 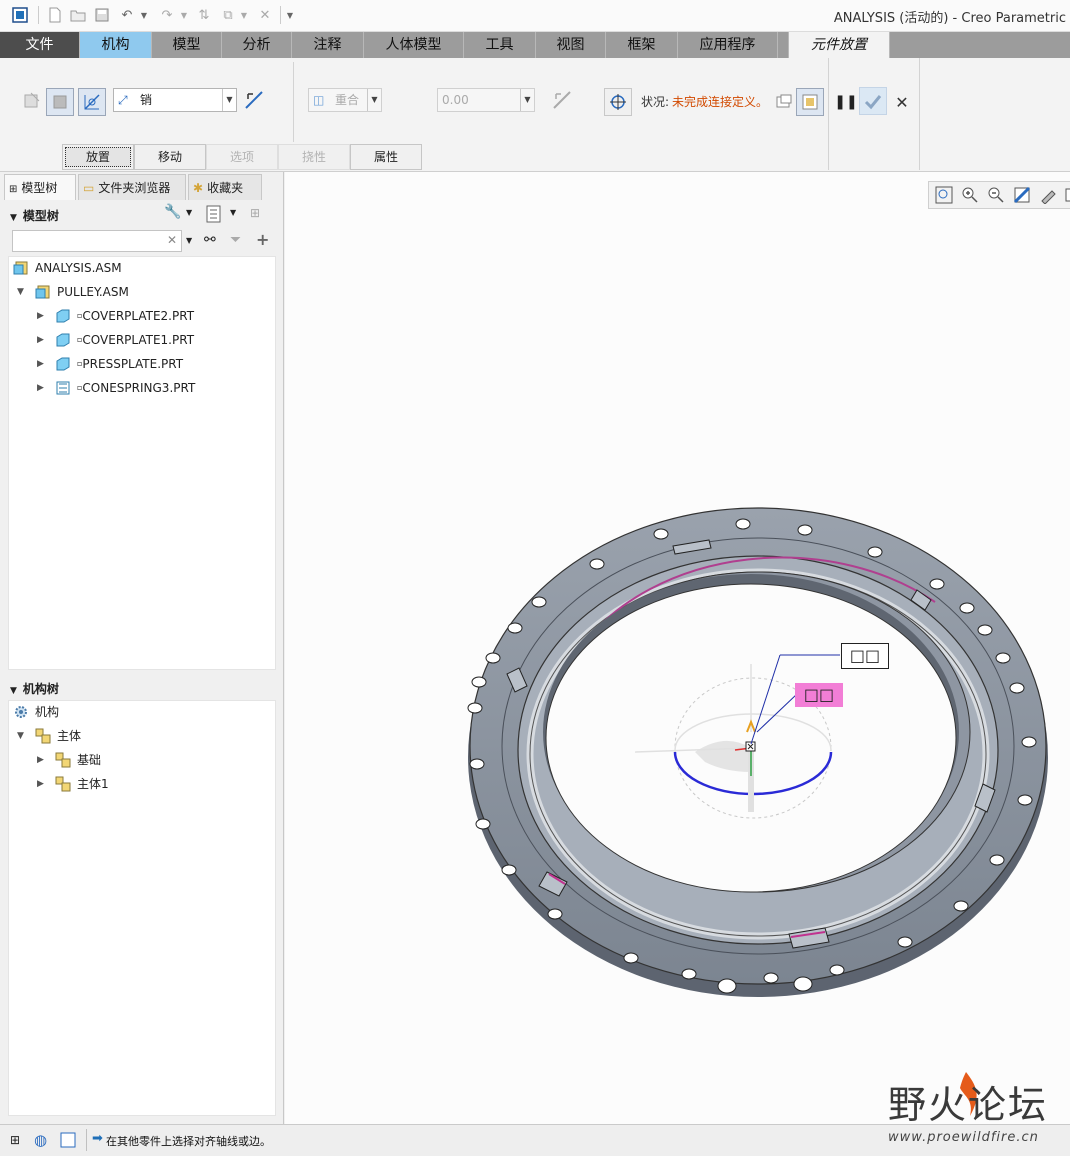 What do you see at coordinates (89, 760) in the screenshot?
I see `mech-label: 基础` at bounding box center [89, 760].